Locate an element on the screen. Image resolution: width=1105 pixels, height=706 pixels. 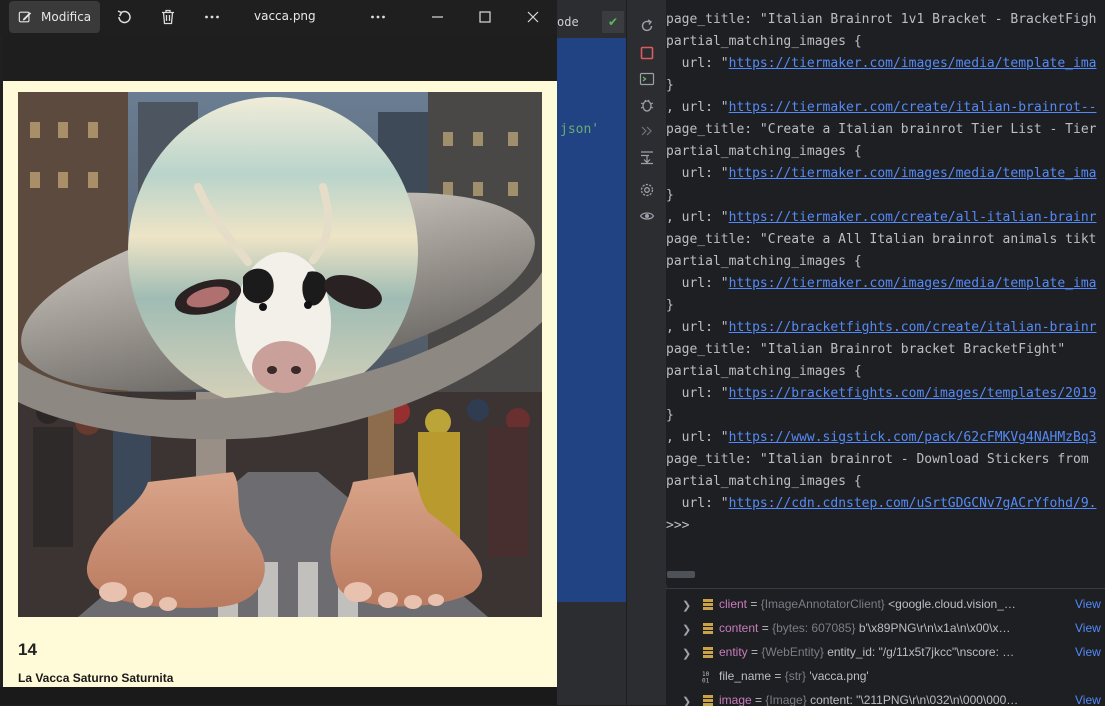
viewer-background is located at coordinates (280, 57).